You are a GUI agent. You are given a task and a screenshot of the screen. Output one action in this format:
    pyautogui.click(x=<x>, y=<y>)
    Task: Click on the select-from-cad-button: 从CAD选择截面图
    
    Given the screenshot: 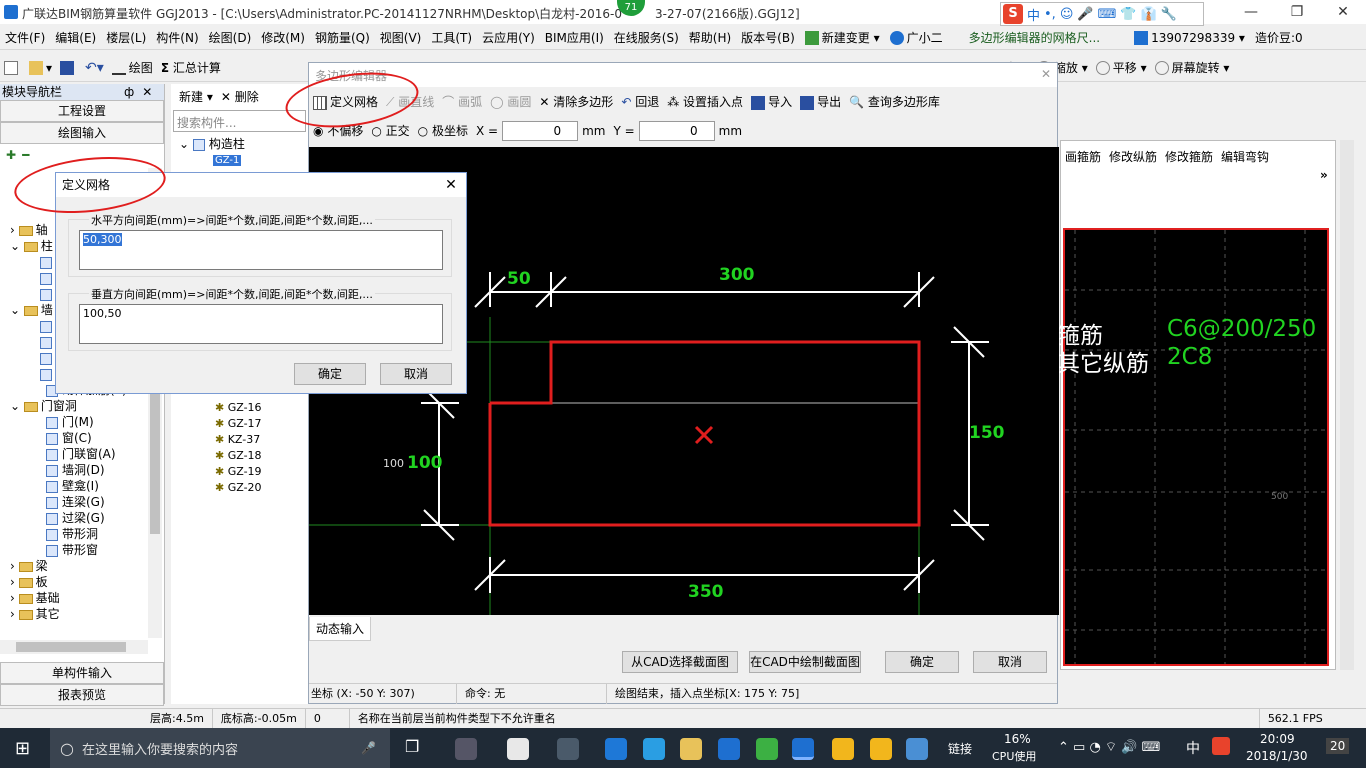 What is the action you would take?
    pyautogui.click(x=680, y=662)
    